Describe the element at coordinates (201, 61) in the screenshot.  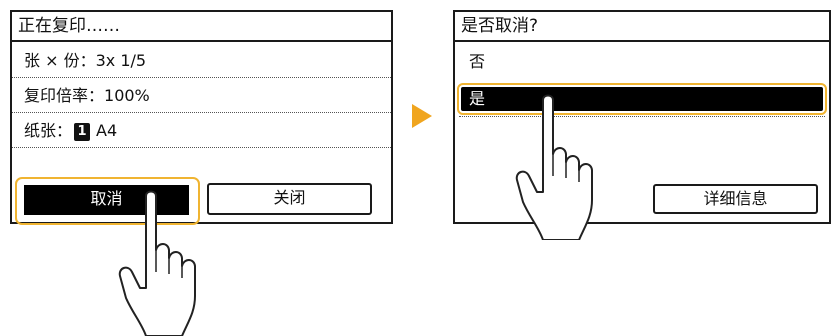
I see `sheets-copies-row: 张 × 份：3x 1/5` at that location.